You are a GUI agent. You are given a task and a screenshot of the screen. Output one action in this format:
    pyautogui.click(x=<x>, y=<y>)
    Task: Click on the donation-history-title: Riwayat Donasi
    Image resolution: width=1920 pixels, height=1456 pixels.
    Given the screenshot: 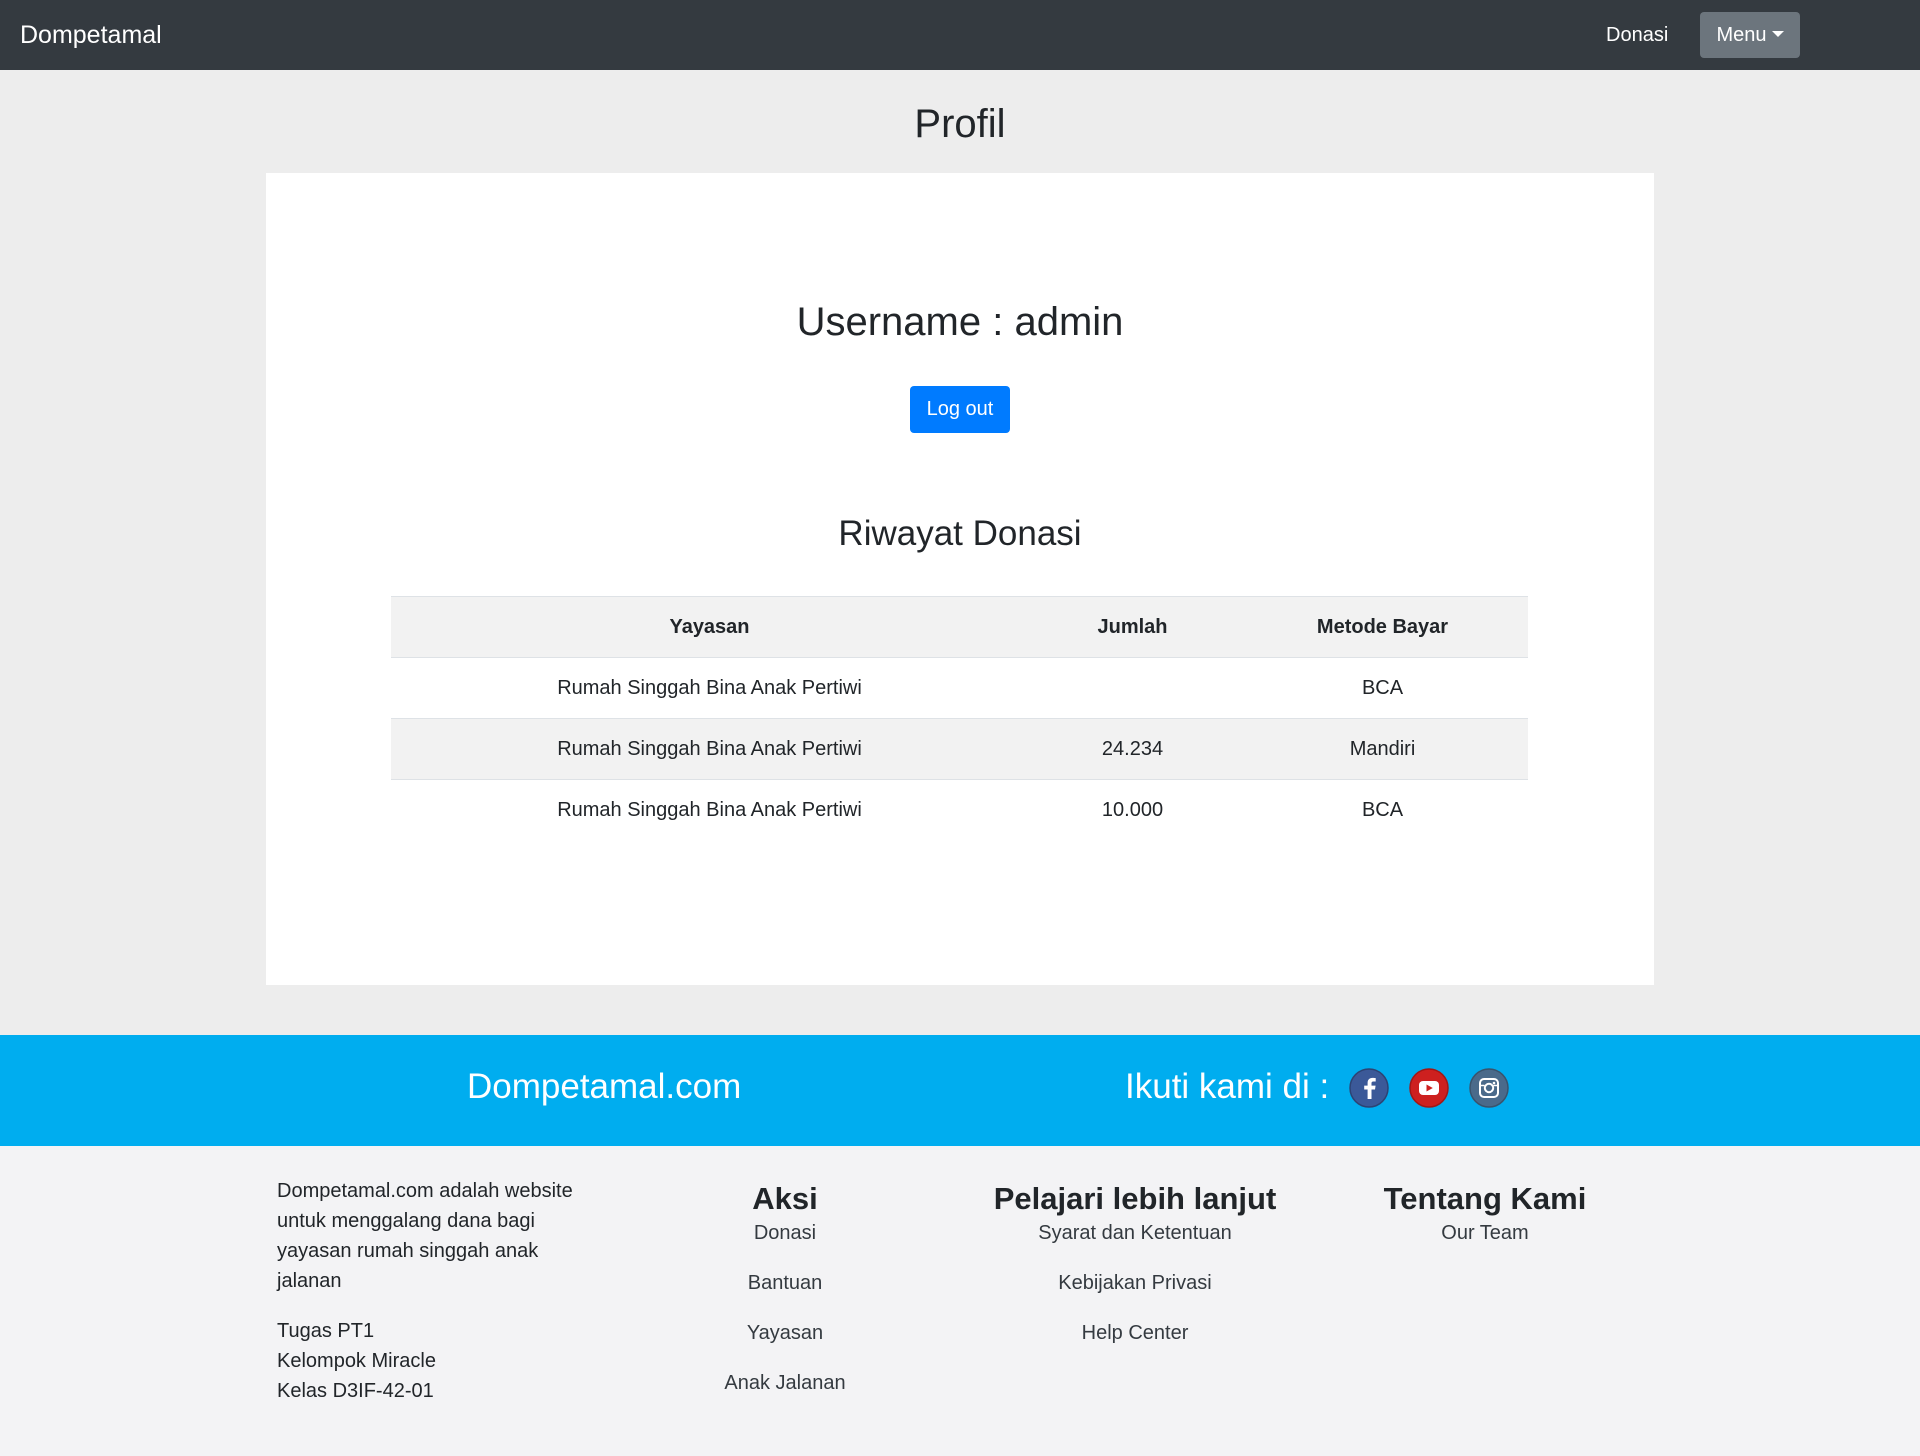 What is the action you would take?
    pyautogui.click(x=960, y=533)
    